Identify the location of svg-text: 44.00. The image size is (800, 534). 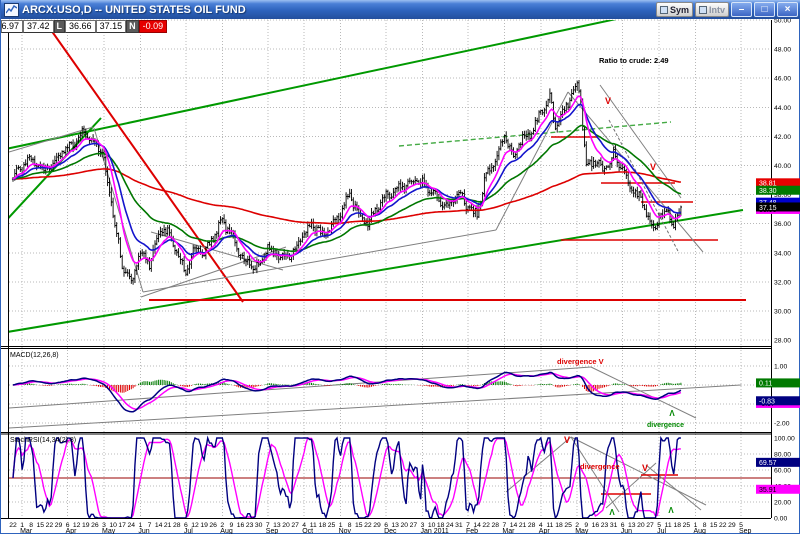
(782, 108).